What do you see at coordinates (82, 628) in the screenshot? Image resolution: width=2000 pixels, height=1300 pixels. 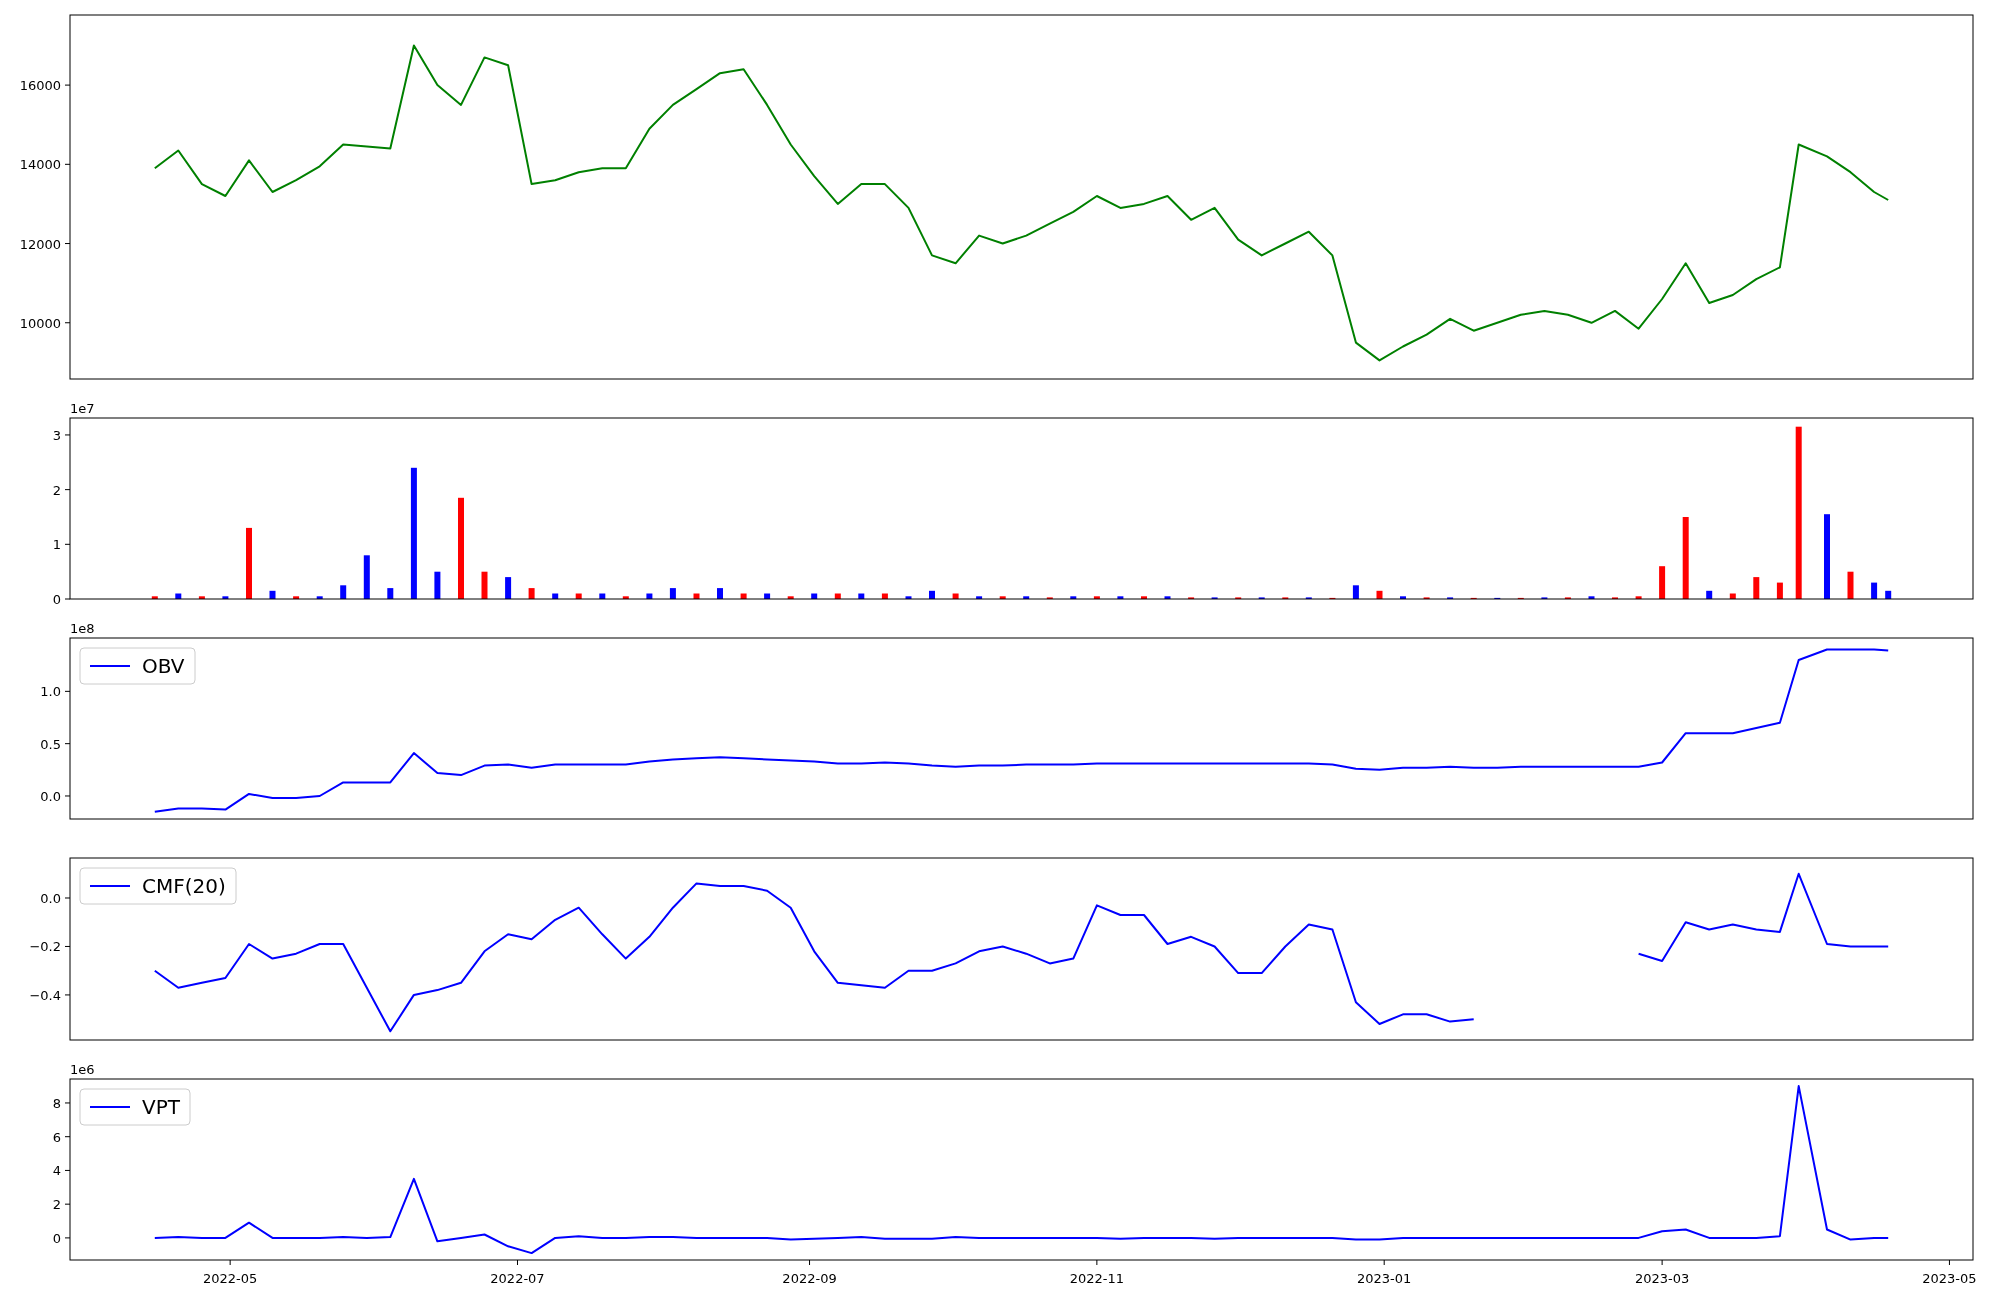 I see `axis-exponent-label: 1e8` at bounding box center [82, 628].